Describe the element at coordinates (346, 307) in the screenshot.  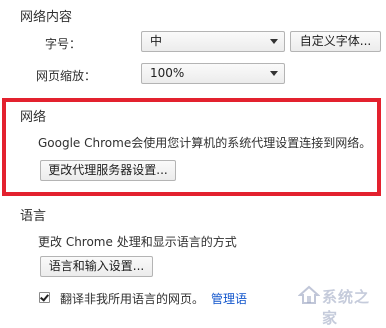
I see `watermark-text: 系统之家` at that location.